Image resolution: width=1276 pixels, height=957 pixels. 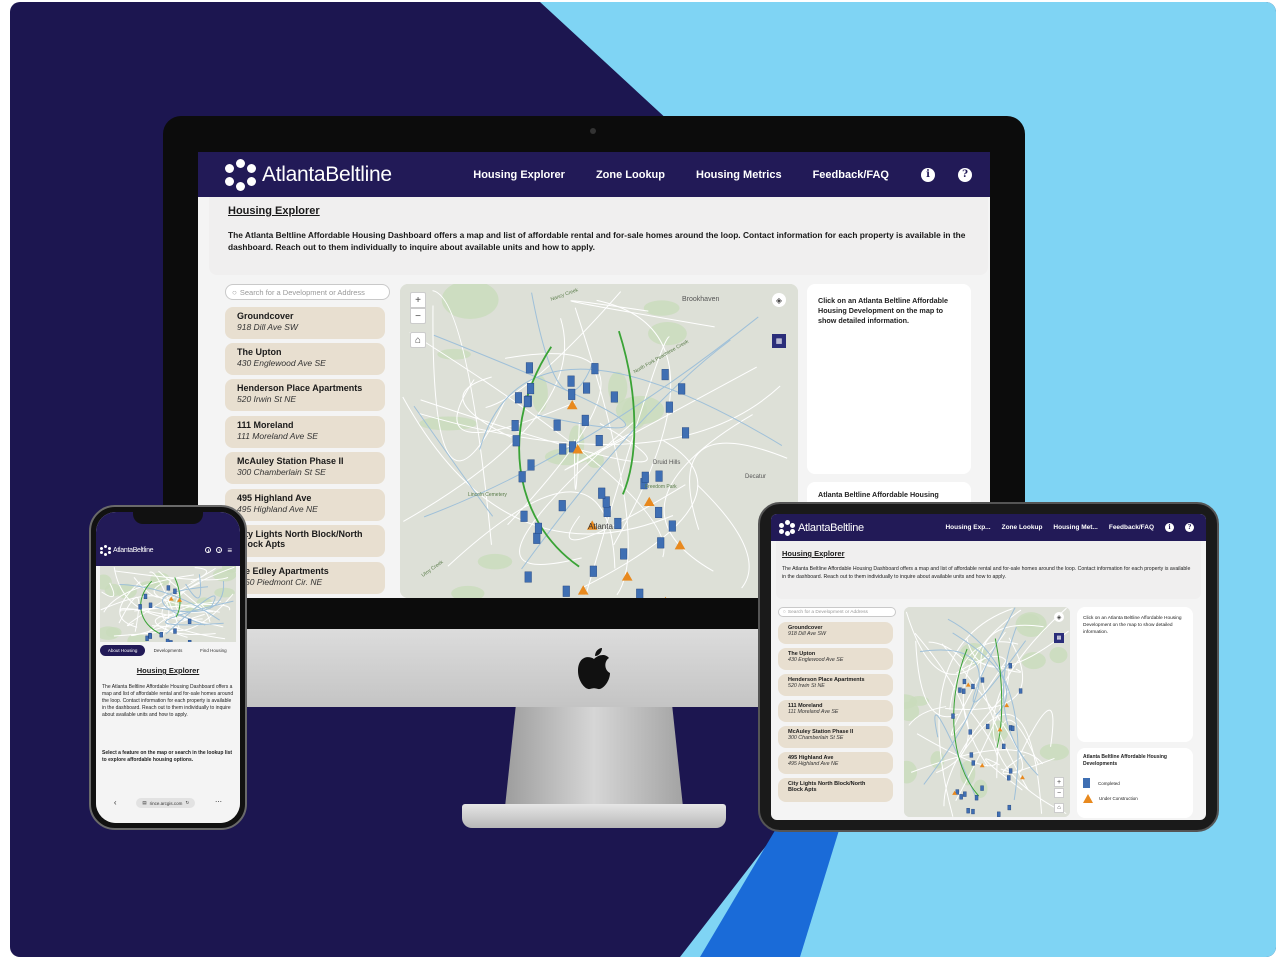 What do you see at coordinates (213, 650) in the screenshot?
I see `tab-find-housing: Find Housing` at bounding box center [213, 650].